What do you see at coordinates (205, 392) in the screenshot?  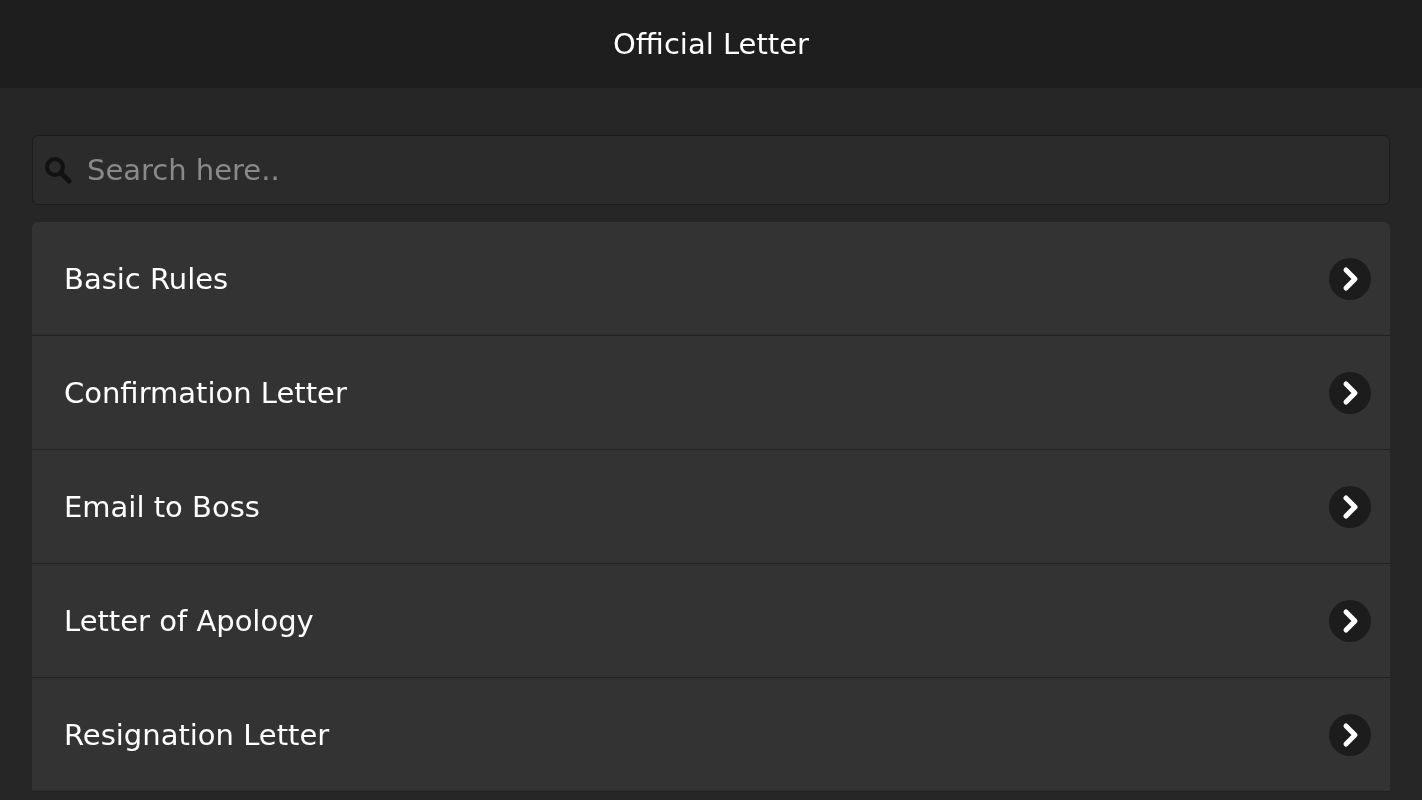 I see `item-label: Confirmation Letter` at bounding box center [205, 392].